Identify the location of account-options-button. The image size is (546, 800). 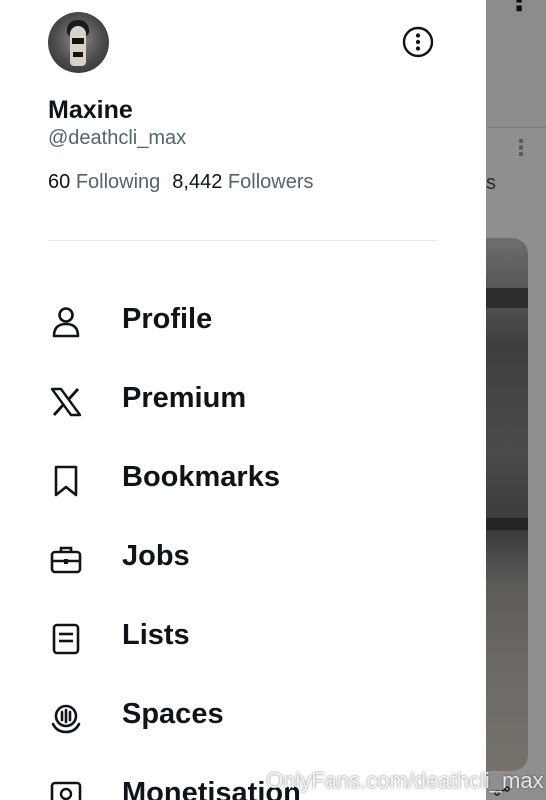
(418, 42).